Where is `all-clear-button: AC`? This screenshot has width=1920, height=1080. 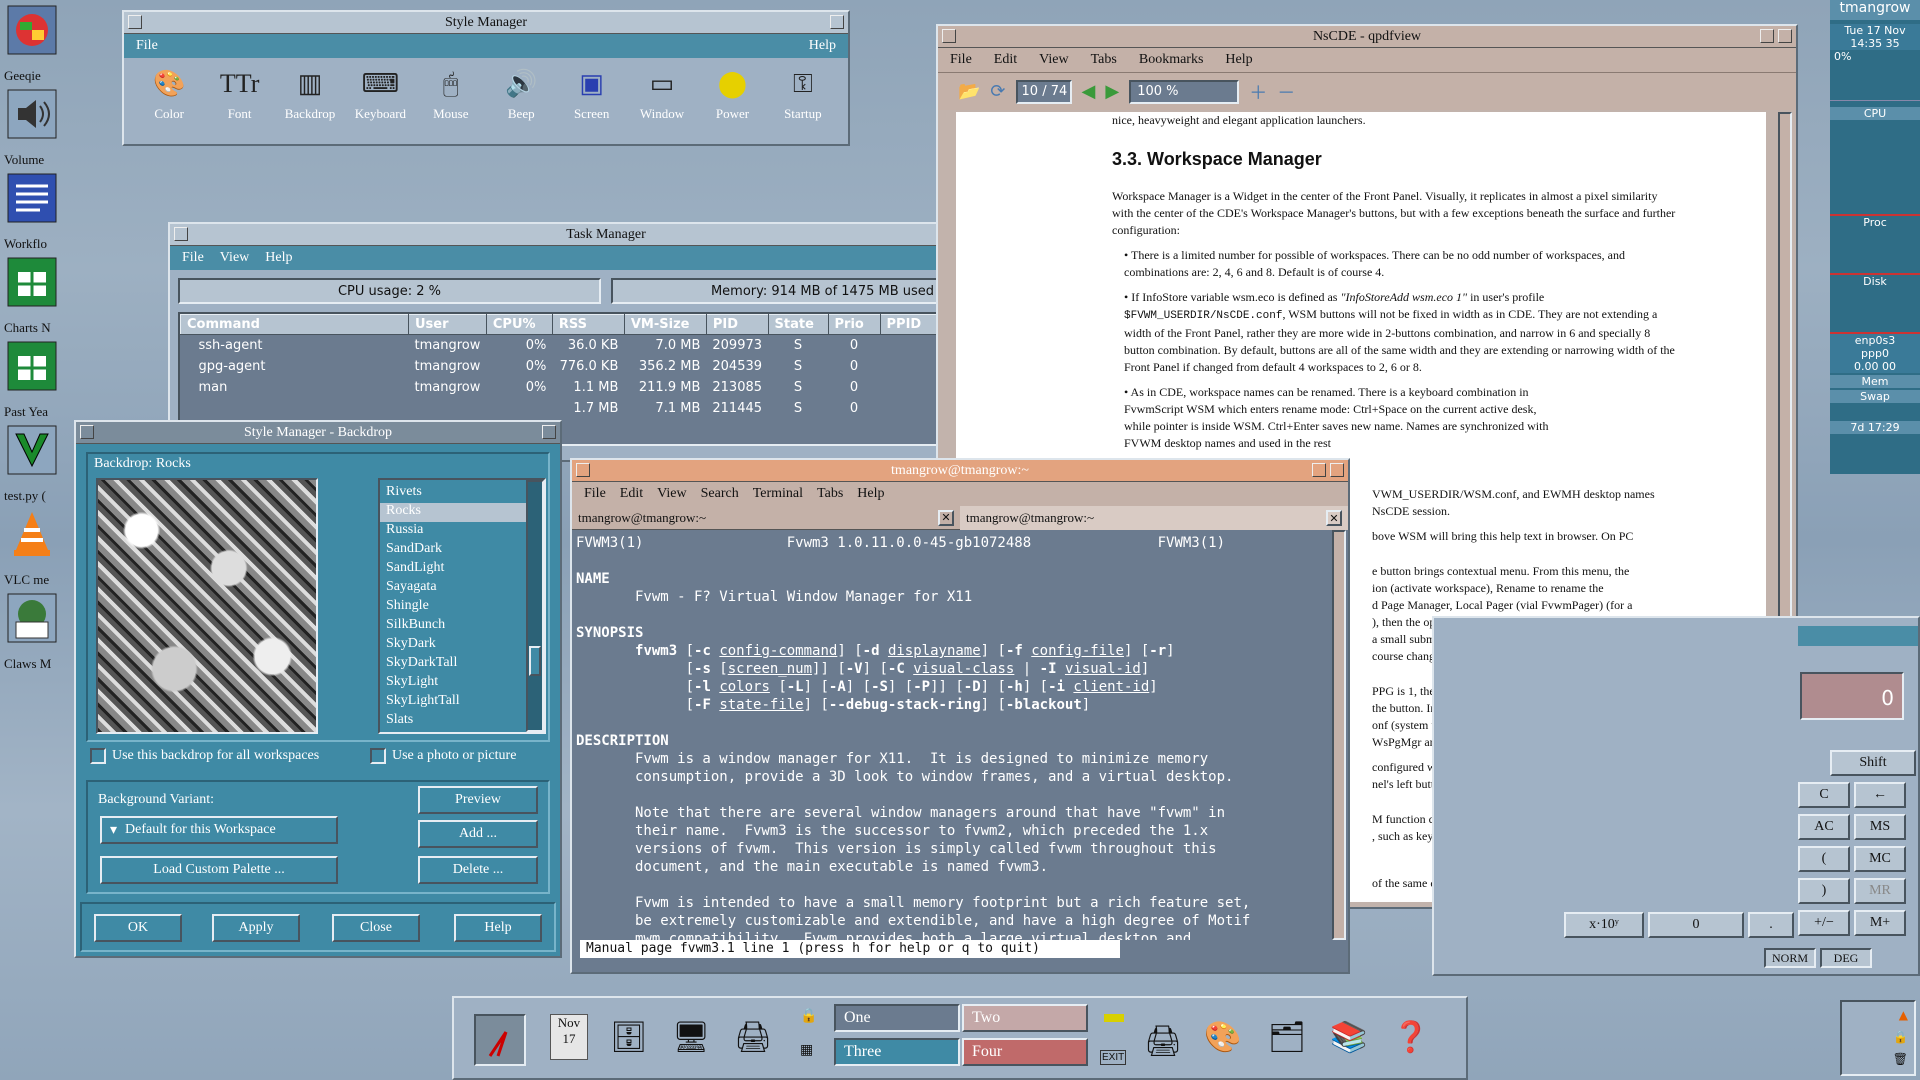 all-clear-button: AC is located at coordinates (1824, 827).